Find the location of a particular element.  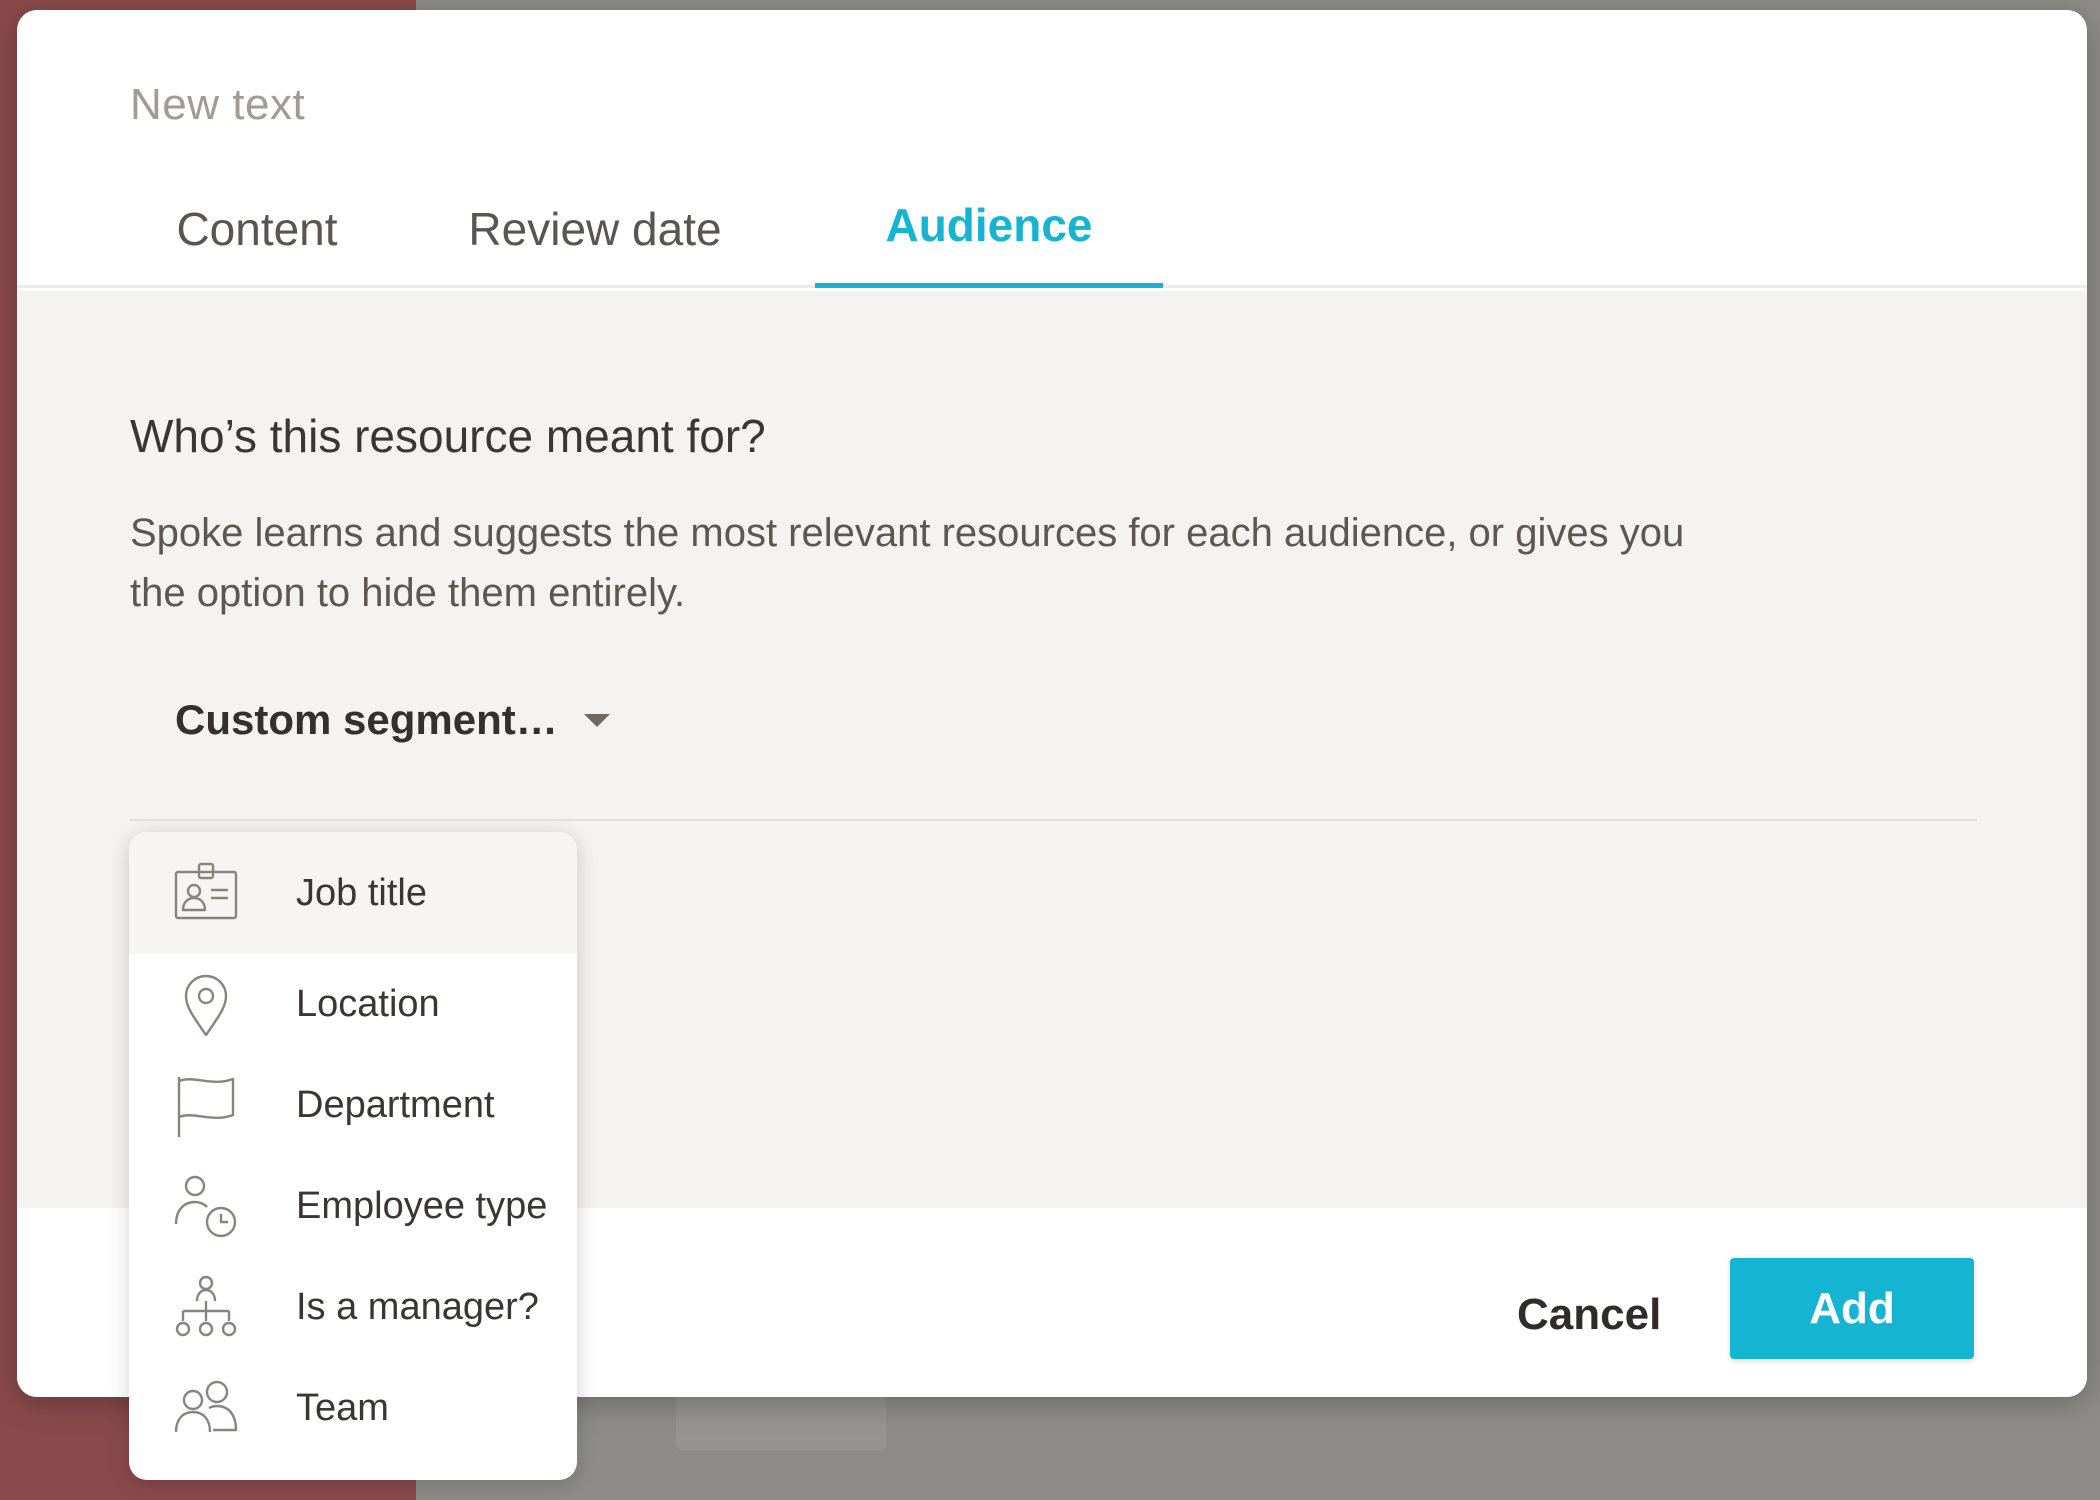

cancel-button: Cancel is located at coordinates (1589, 1315).